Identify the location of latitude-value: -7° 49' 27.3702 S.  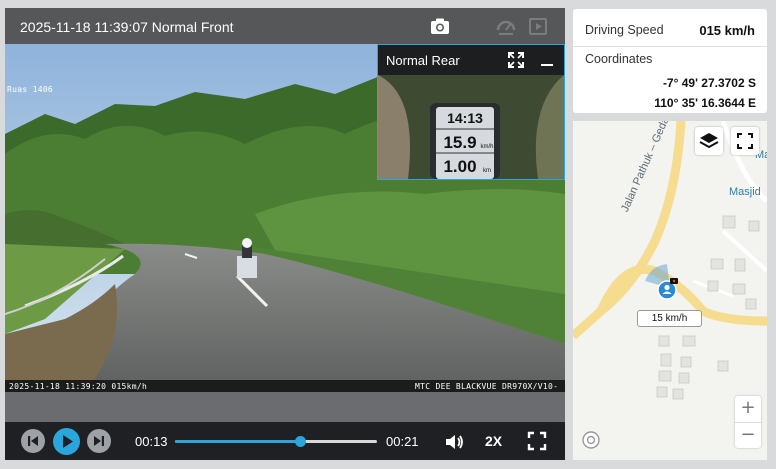
(709, 83).